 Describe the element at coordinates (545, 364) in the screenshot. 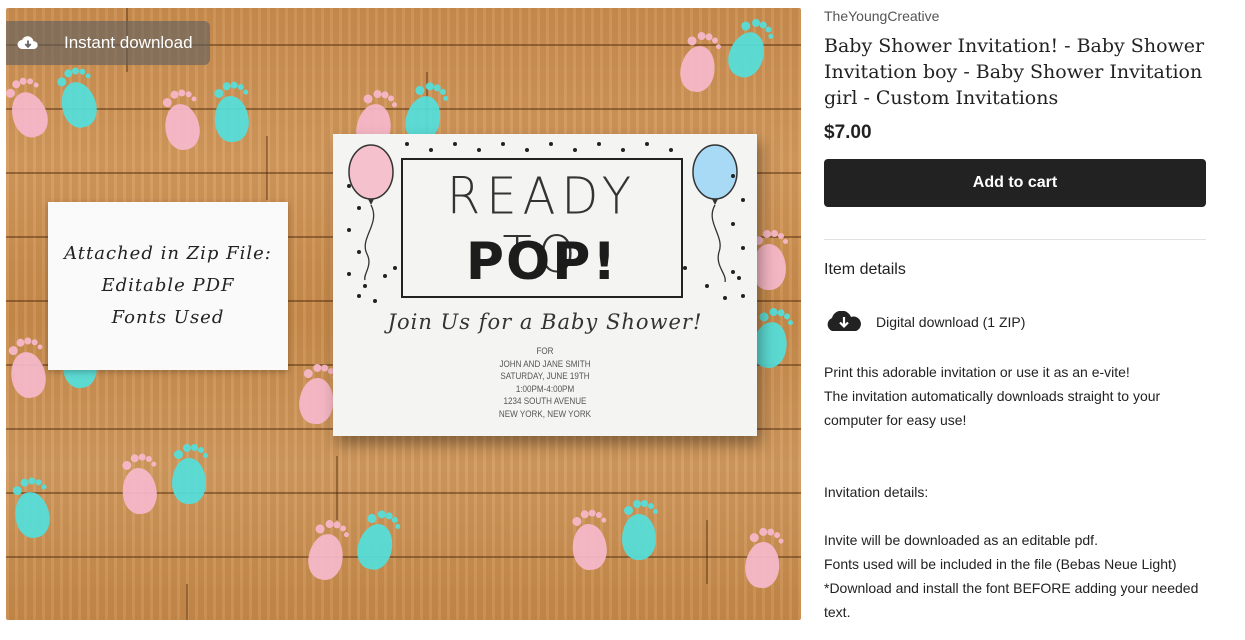

I see `invite-detail-line: JOHN AND JANE SMITH` at that location.